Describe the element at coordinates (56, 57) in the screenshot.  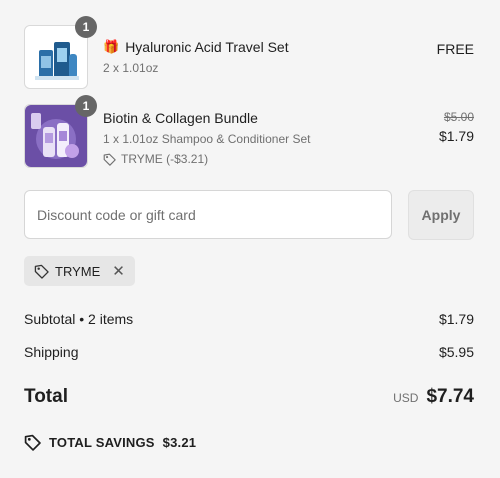
I see `product-image-hyaluronic` at that location.